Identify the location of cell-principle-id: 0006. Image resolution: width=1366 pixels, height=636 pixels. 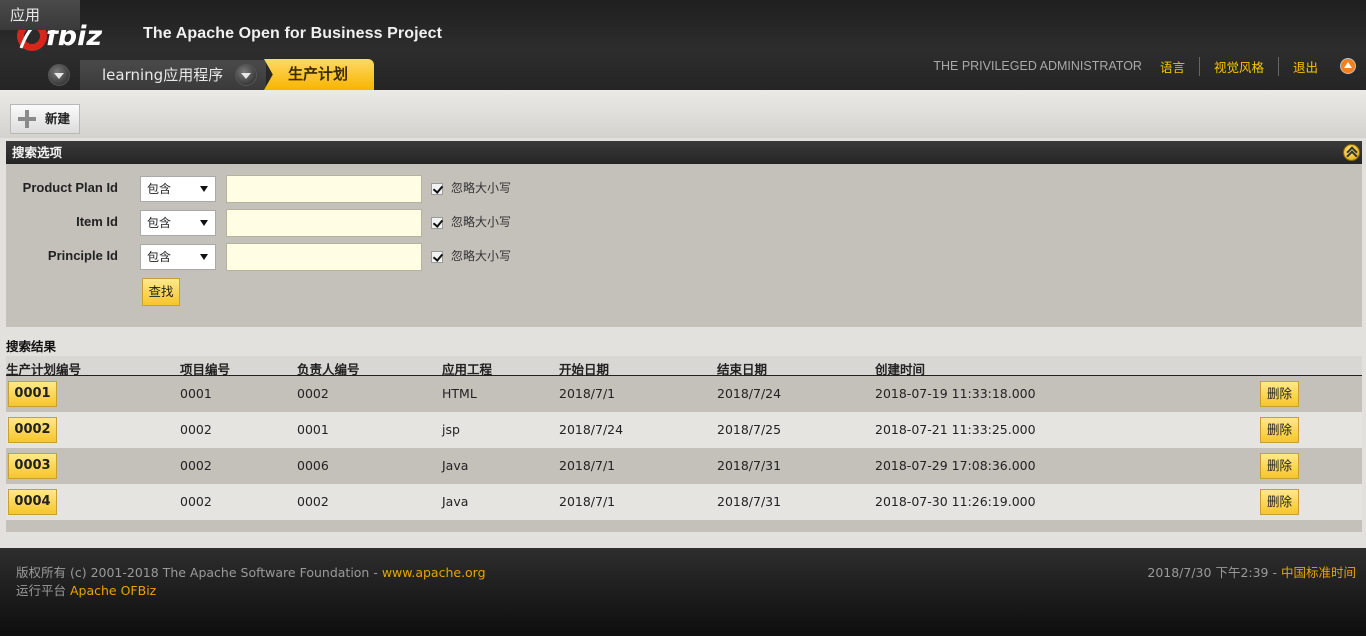
(313, 465).